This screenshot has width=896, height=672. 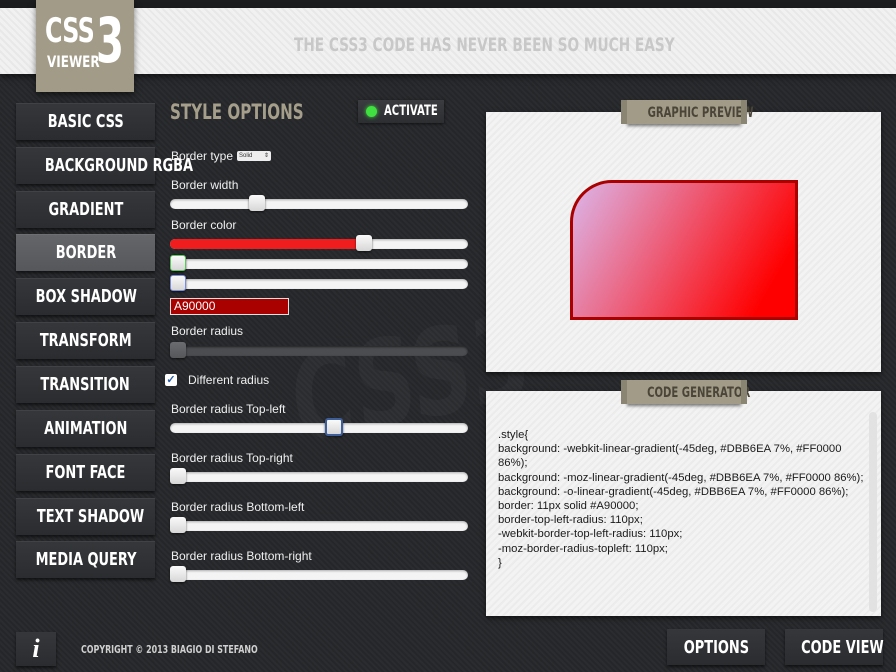 I want to click on info-button: i, so click(x=36, y=649).